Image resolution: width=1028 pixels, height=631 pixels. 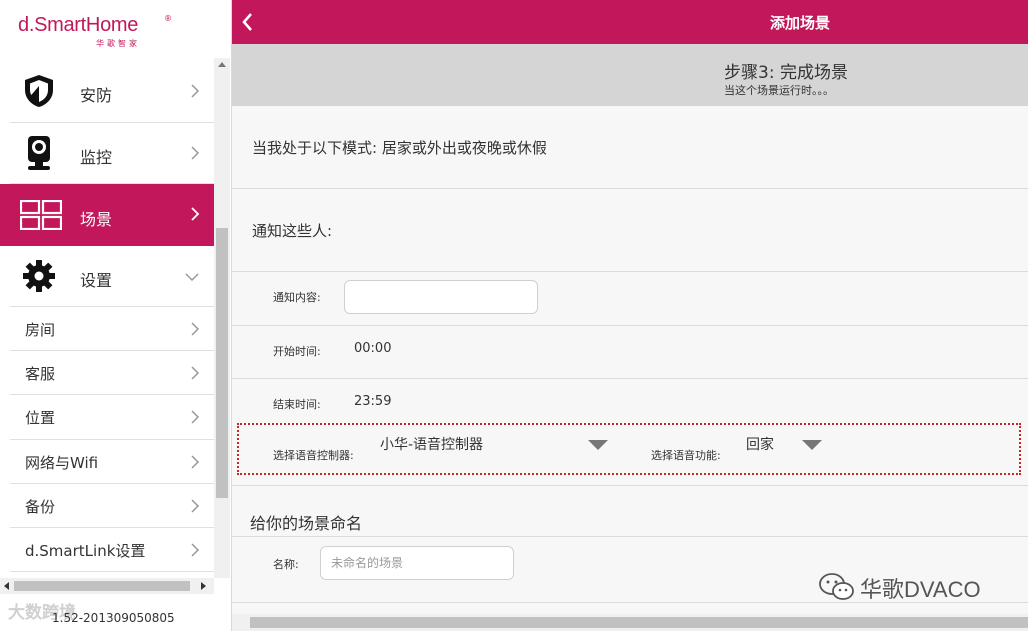 What do you see at coordinates (630, 352) in the screenshot?
I see `start-time-row: 开始时间: 00:00` at bounding box center [630, 352].